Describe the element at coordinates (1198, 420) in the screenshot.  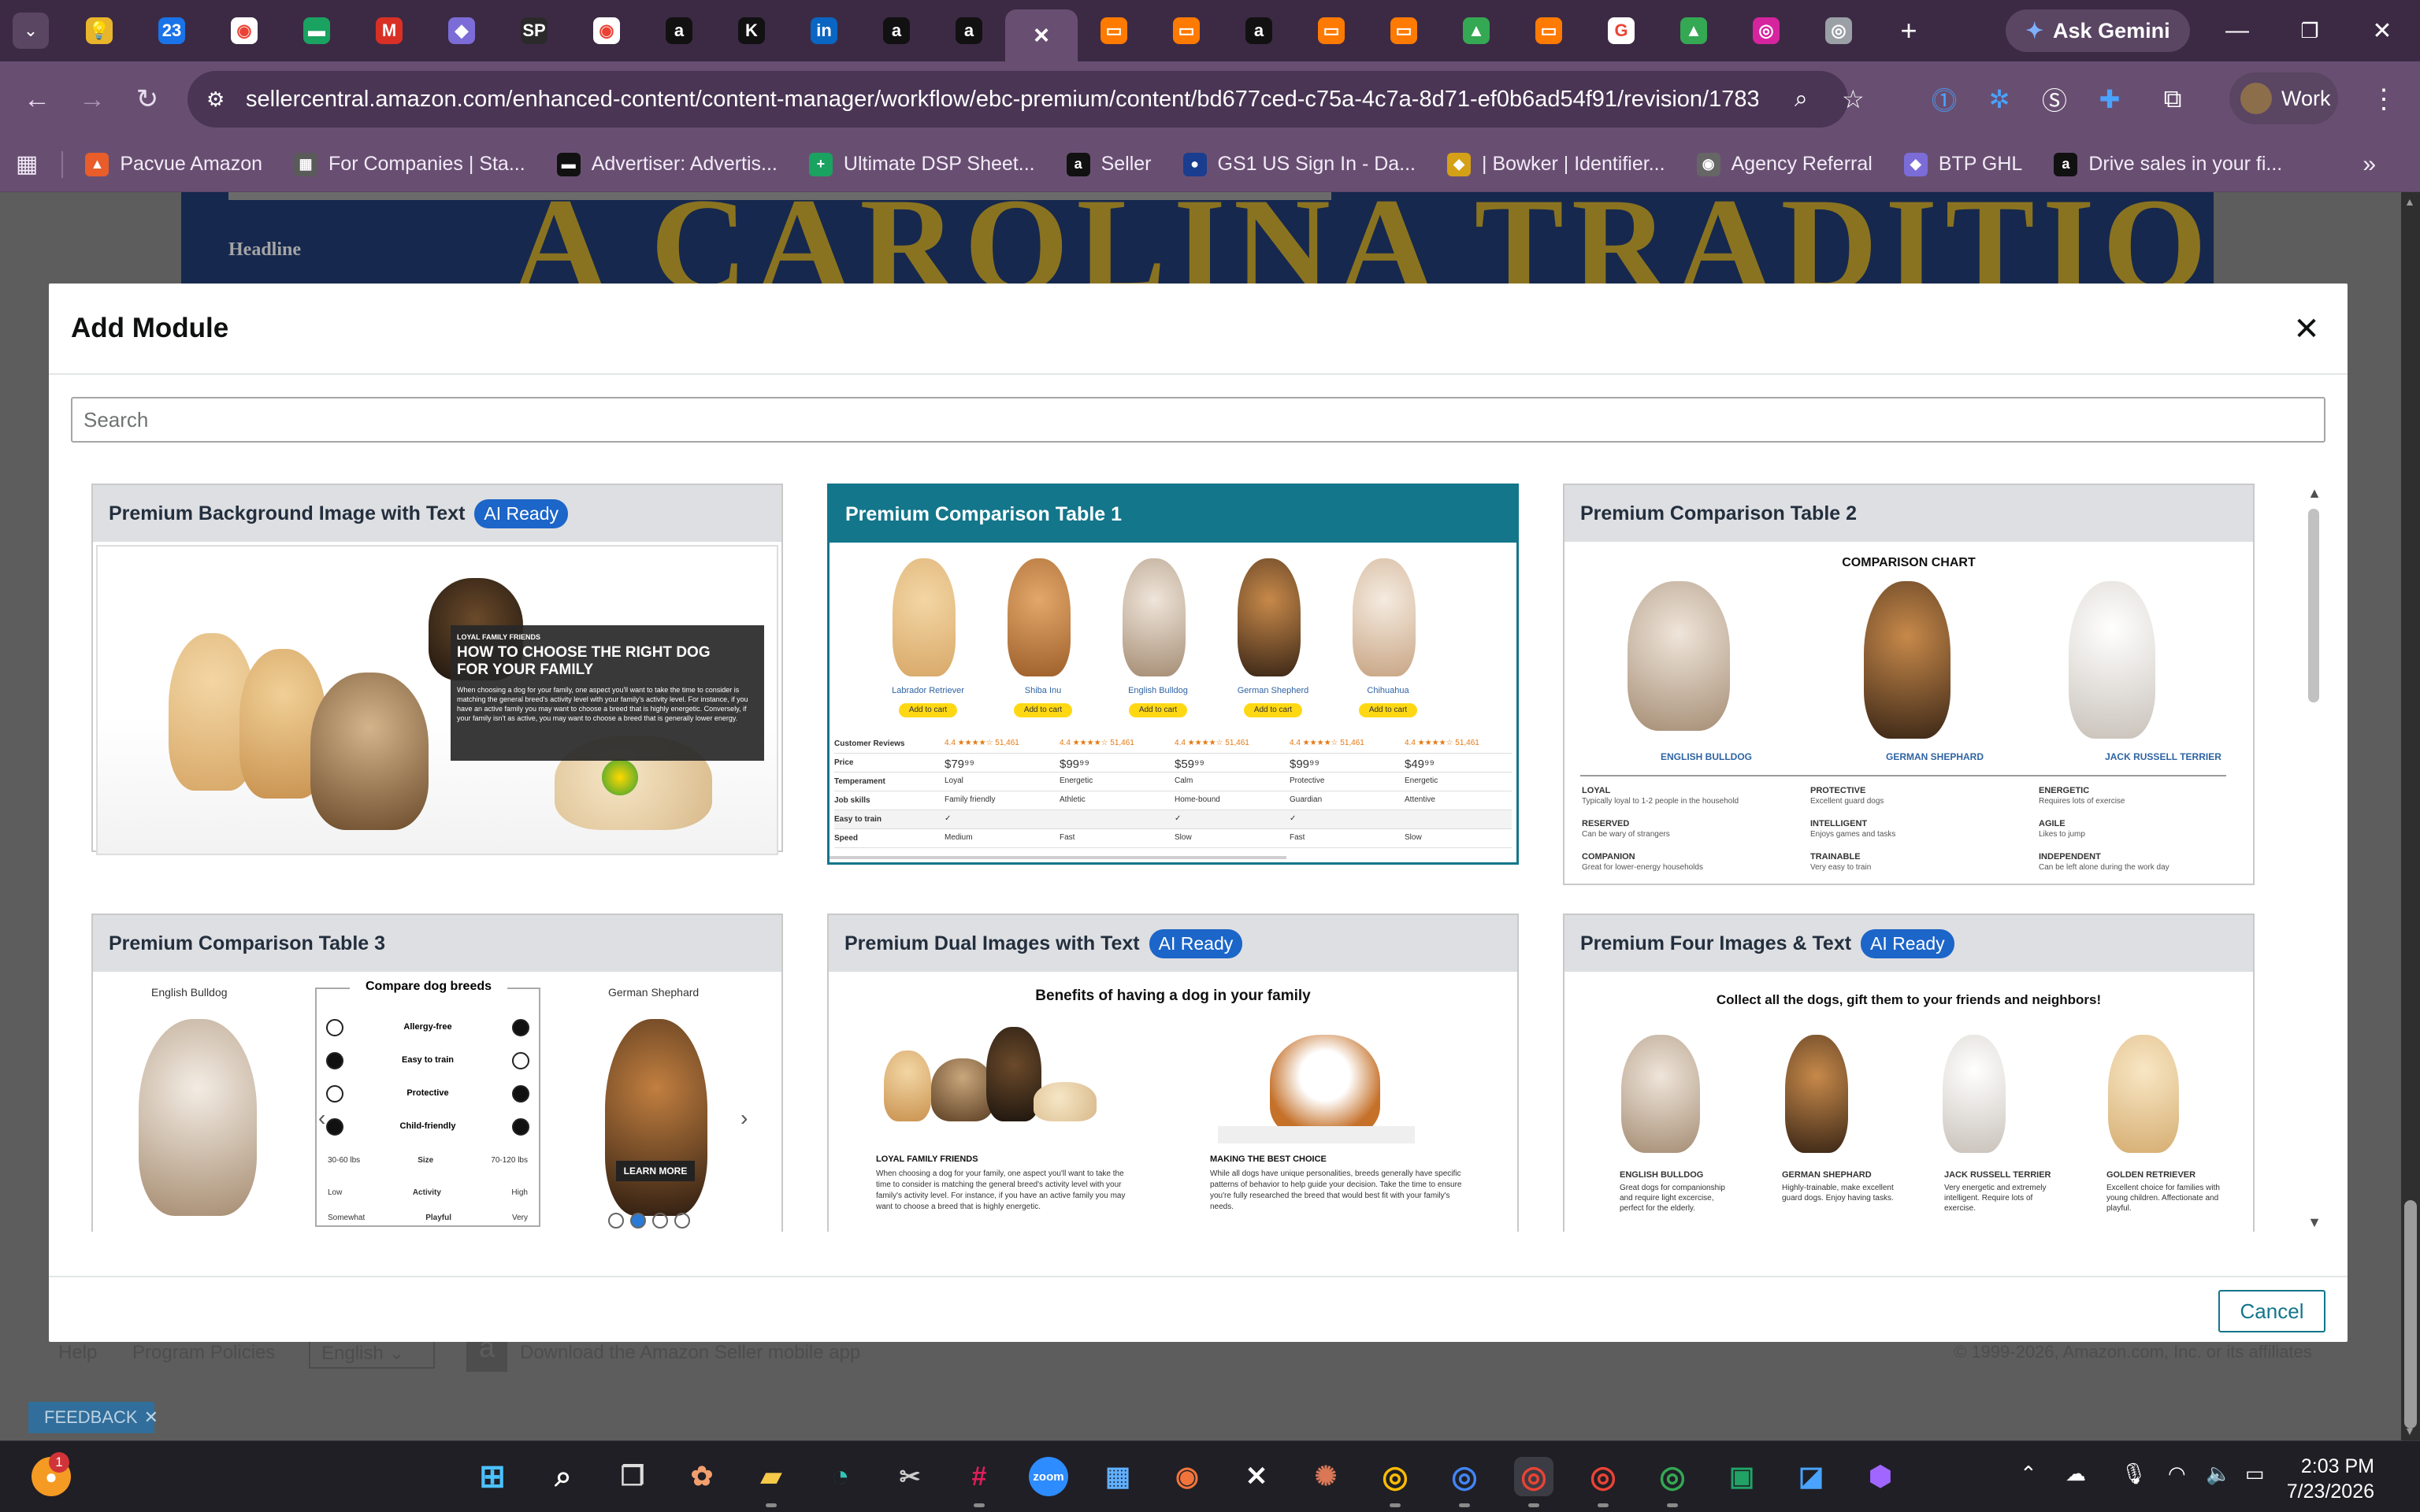
I see `module-search-input` at that location.